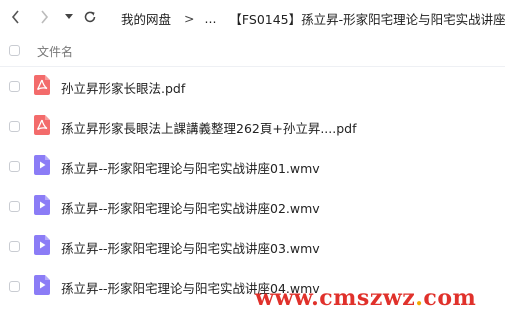 This screenshot has width=505, height=316. I want to click on file-row: 孫立昇--形家阳宅理论与阳宅实战讲座03.wmv, so click(252, 247).